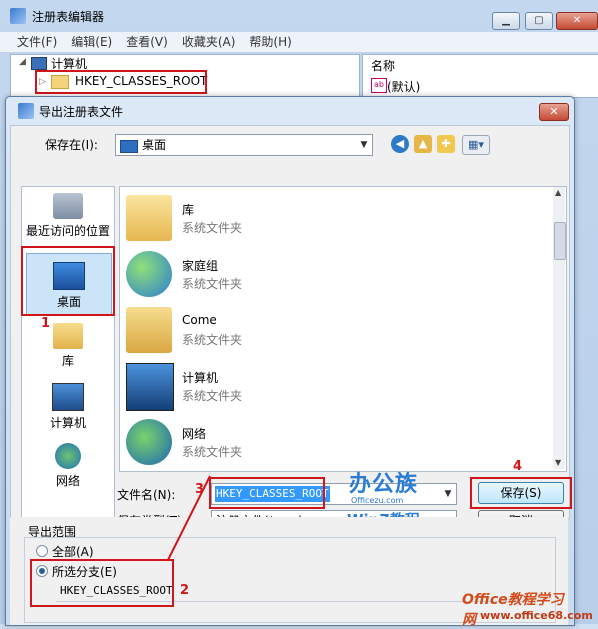 The height and width of the screenshot is (629, 598). I want to click on annotation-connectors, so click(189, 518).